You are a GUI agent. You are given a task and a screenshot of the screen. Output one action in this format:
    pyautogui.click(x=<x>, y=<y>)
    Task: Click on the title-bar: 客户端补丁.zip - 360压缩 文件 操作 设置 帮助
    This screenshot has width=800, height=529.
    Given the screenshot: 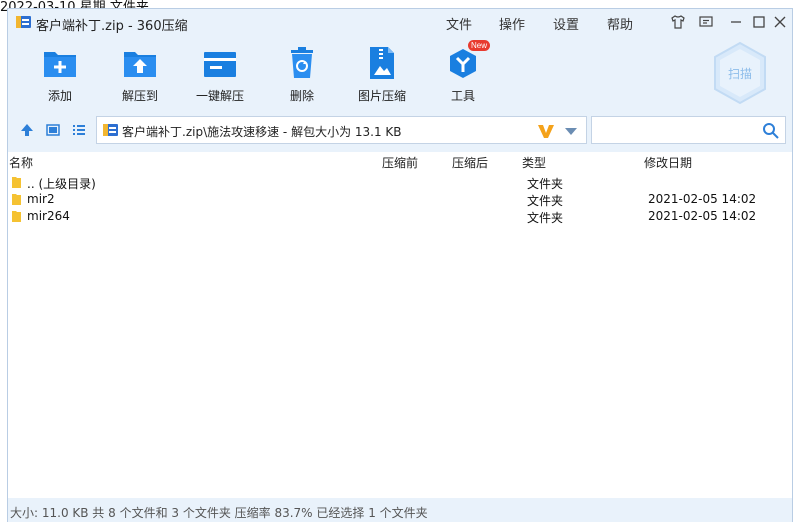 What is the action you would take?
    pyautogui.click(x=400, y=22)
    